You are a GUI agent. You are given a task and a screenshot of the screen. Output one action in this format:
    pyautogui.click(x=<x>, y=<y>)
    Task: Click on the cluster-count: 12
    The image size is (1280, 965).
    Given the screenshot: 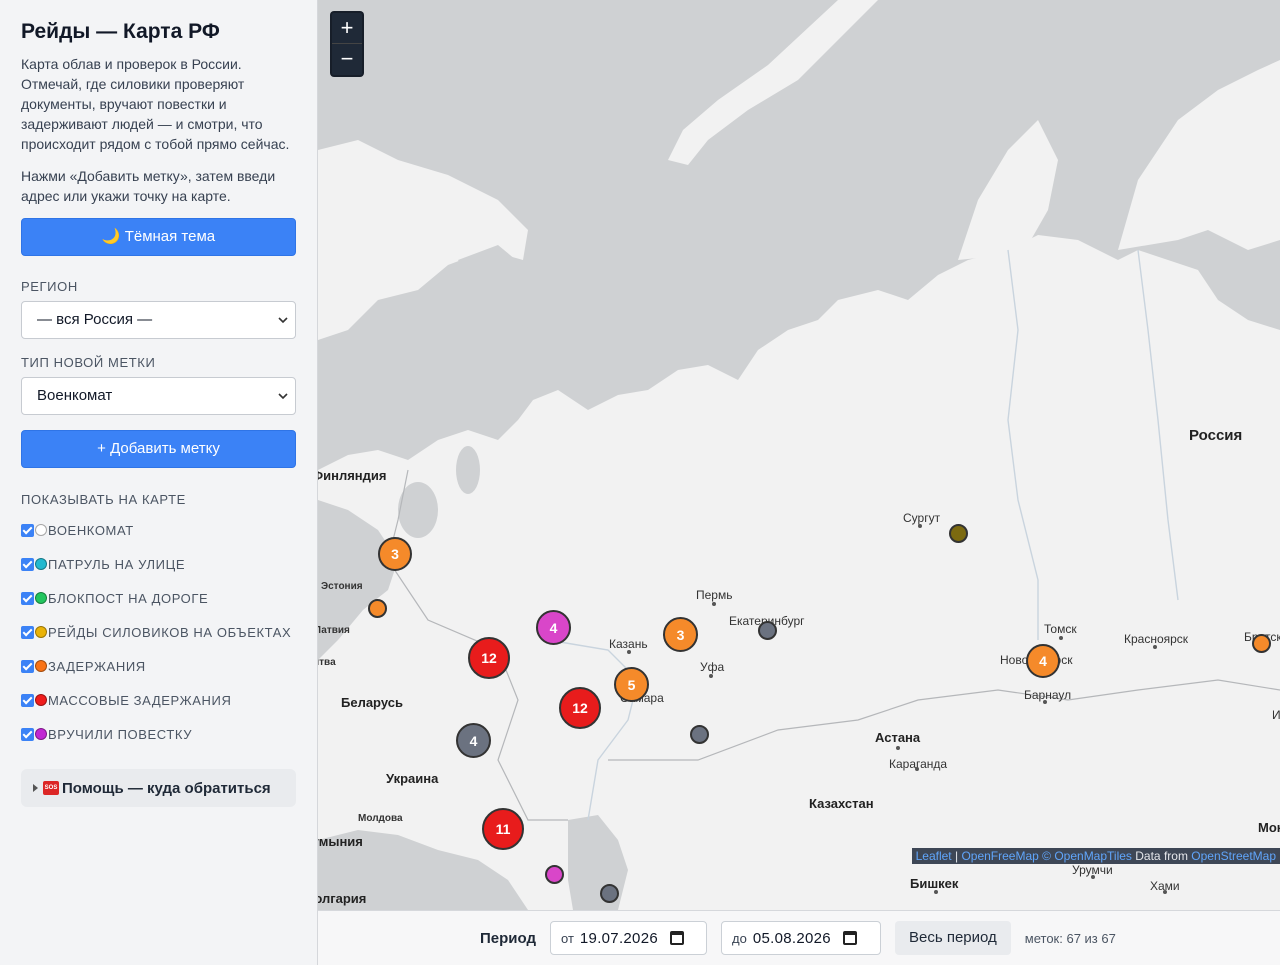 What is the action you would take?
    pyautogui.click(x=489, y=658)
    